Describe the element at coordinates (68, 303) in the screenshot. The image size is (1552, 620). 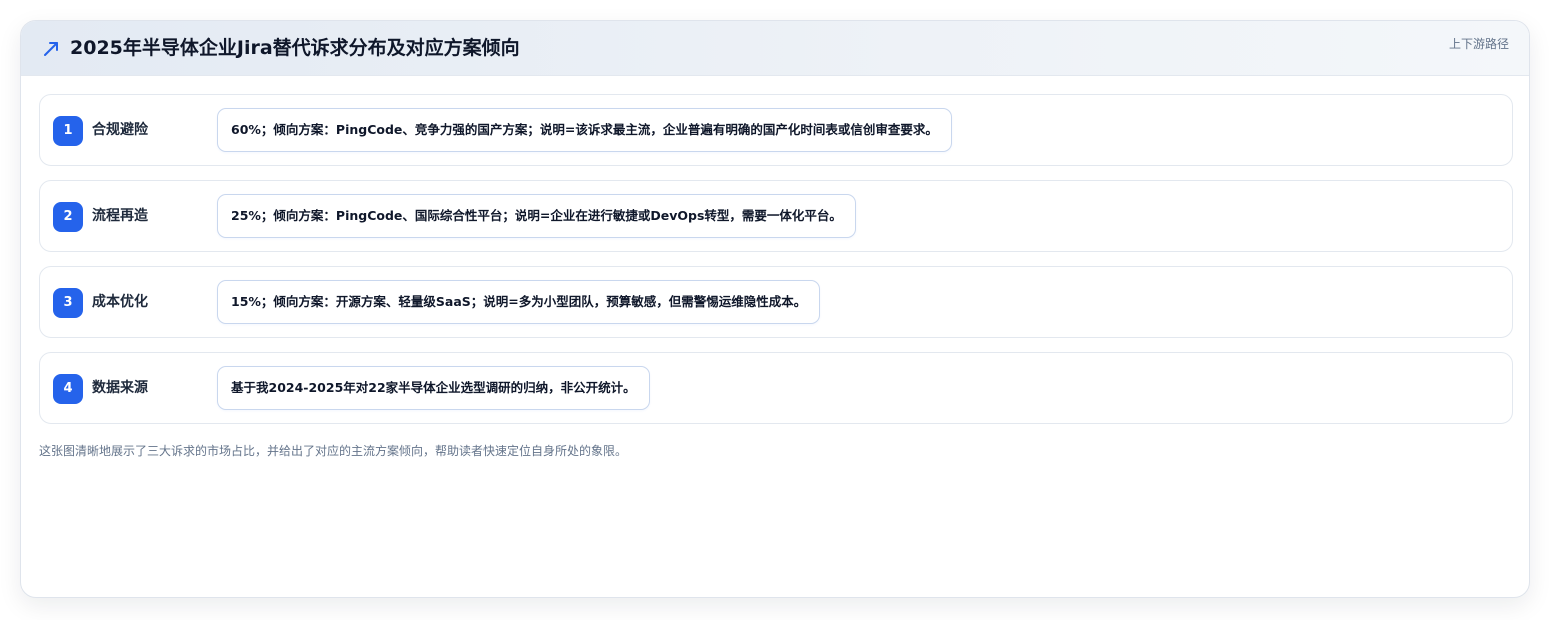
I see `number-badge: 3` at that location.